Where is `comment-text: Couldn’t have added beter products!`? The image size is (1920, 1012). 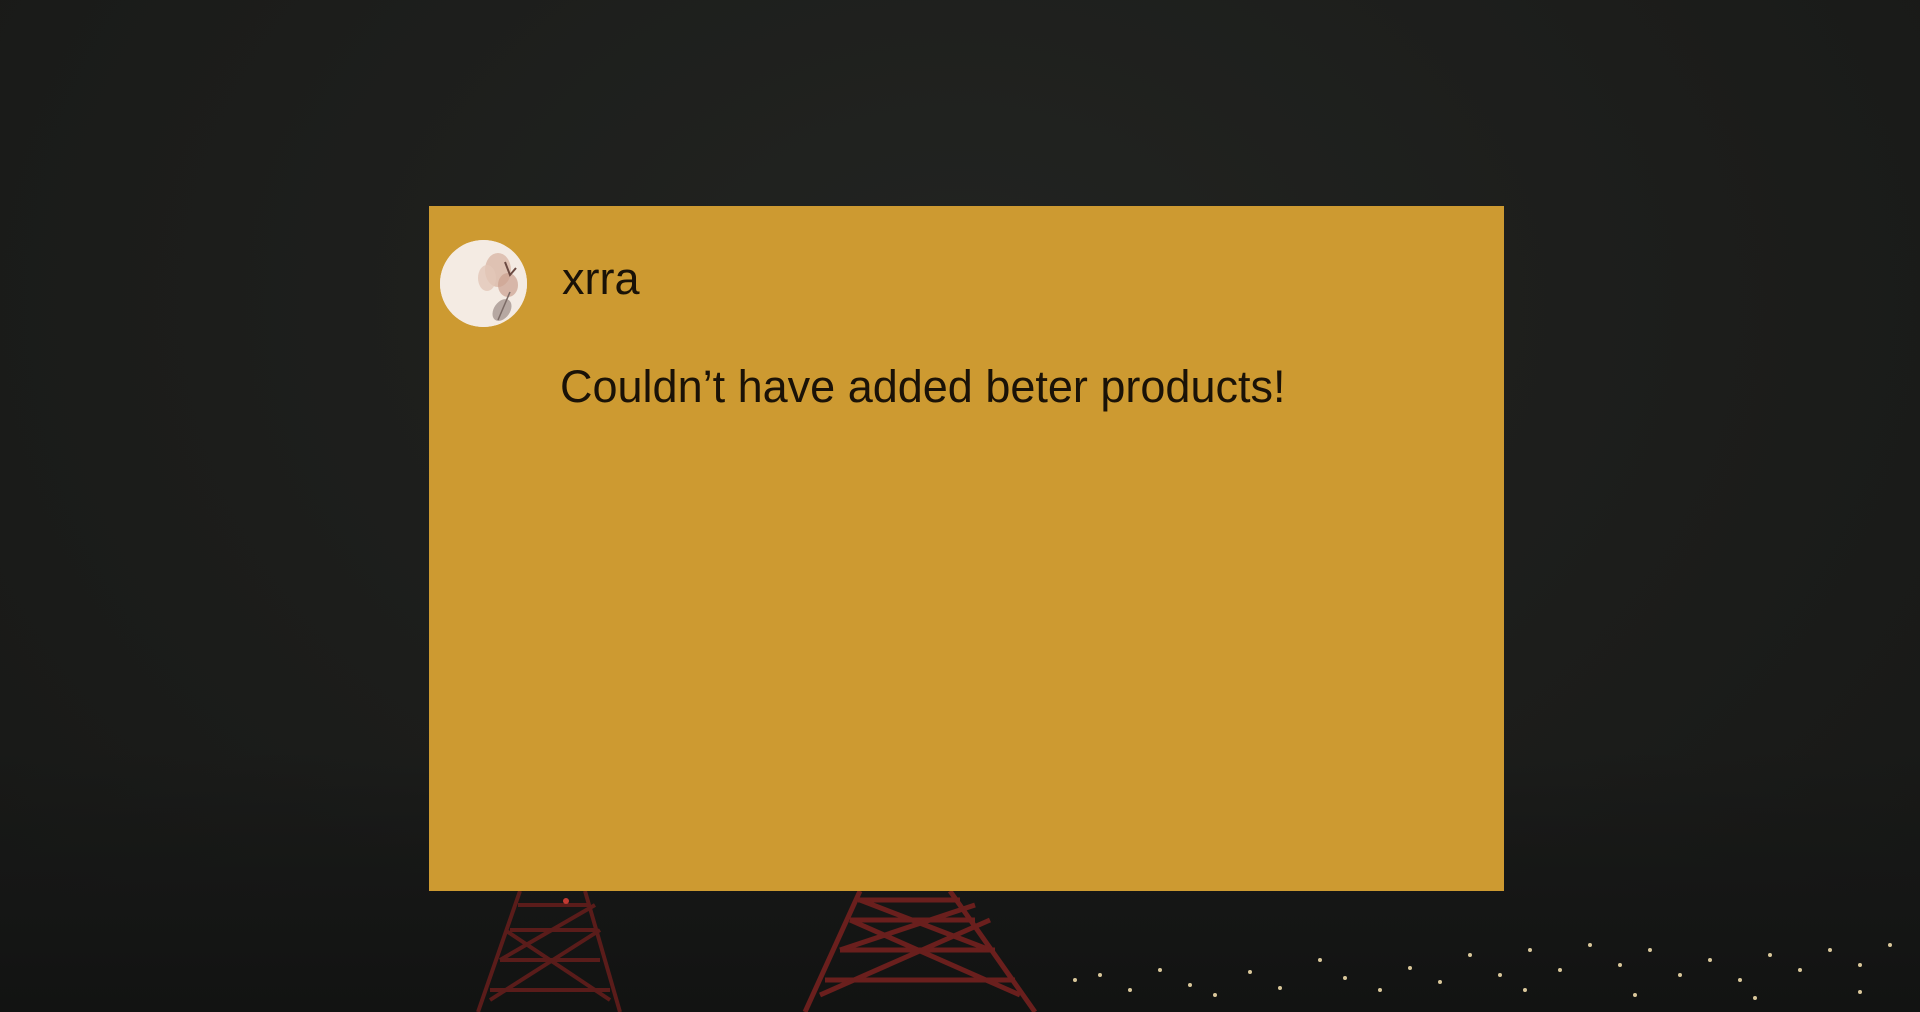
comment-text: Couldn’t have added beter products! is located at coordinates (923, 386).